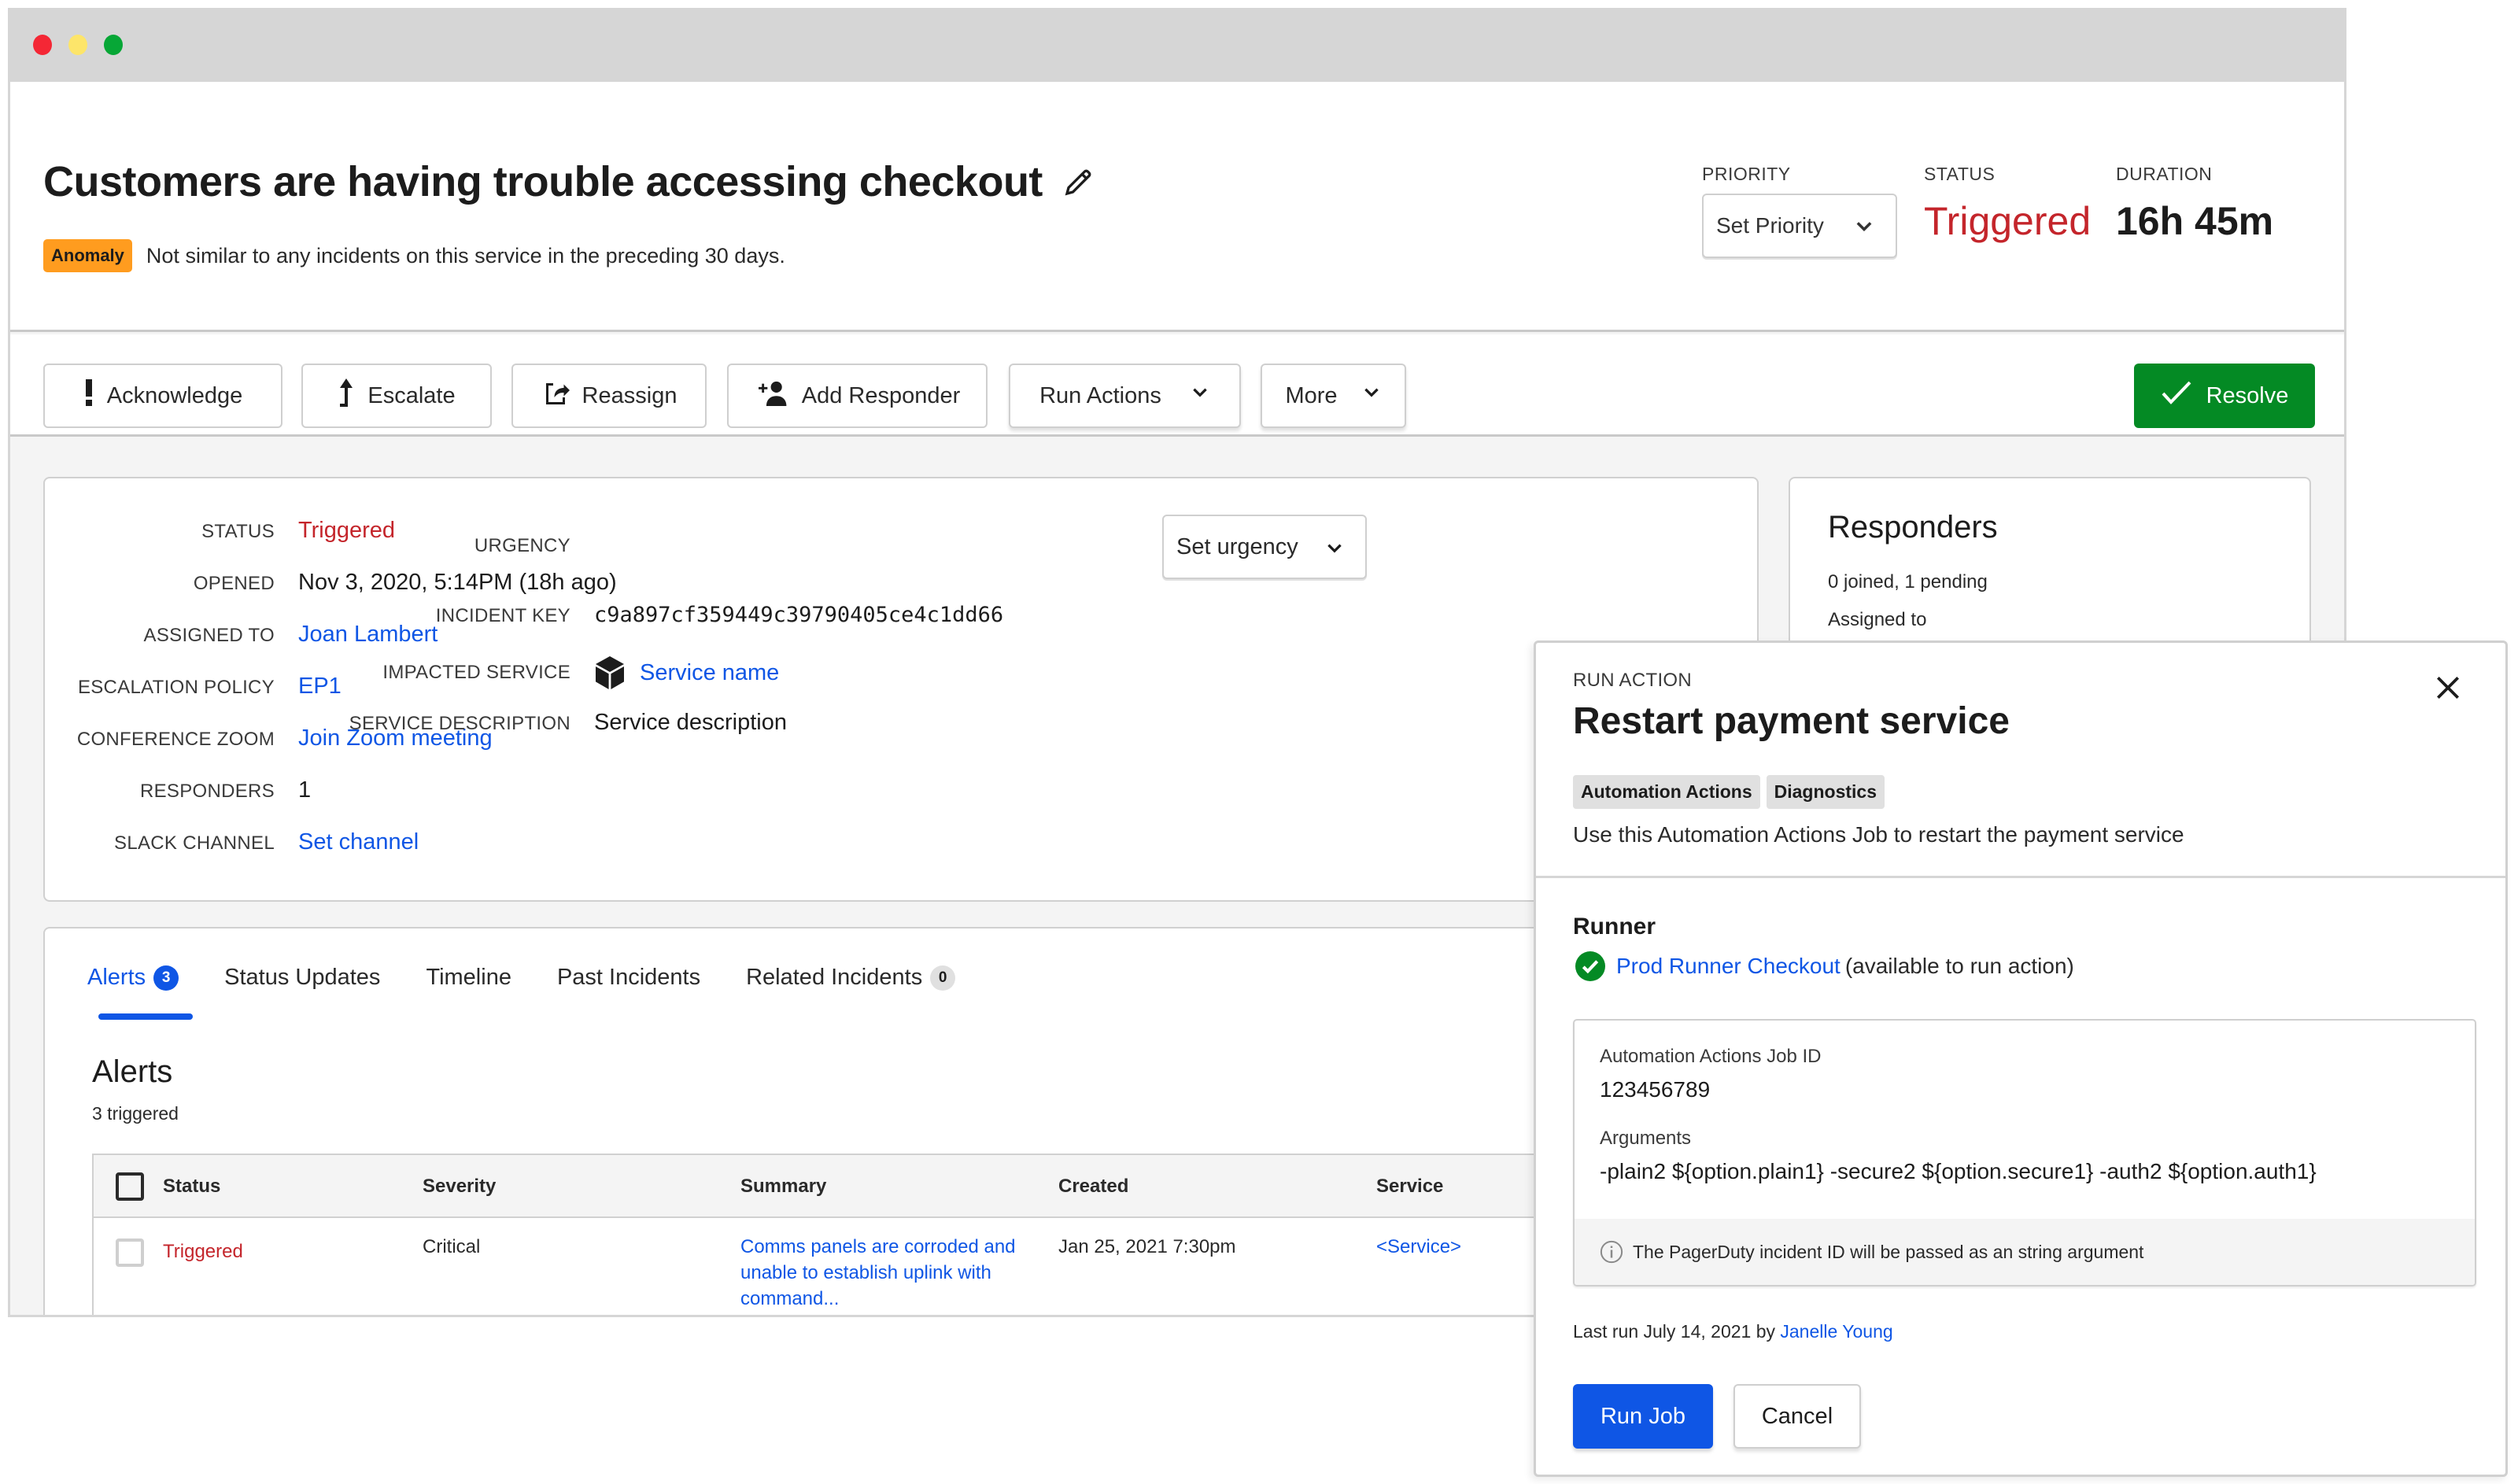 This screenshot has width=2518, height=1484. I want to click on priority-value: Set Priority, so click(1770, 225).